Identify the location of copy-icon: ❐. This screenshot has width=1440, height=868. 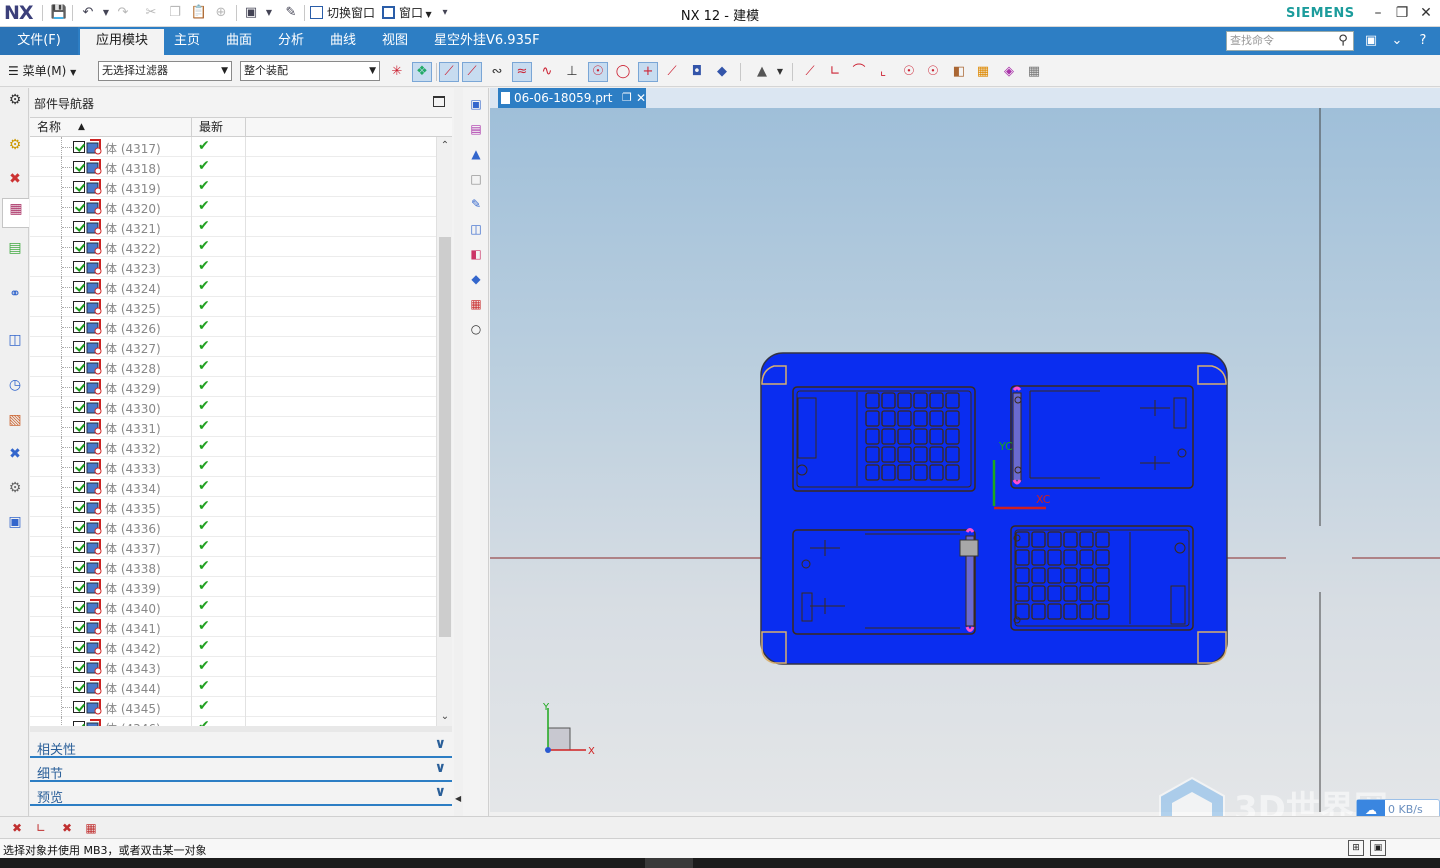
(175, 13).